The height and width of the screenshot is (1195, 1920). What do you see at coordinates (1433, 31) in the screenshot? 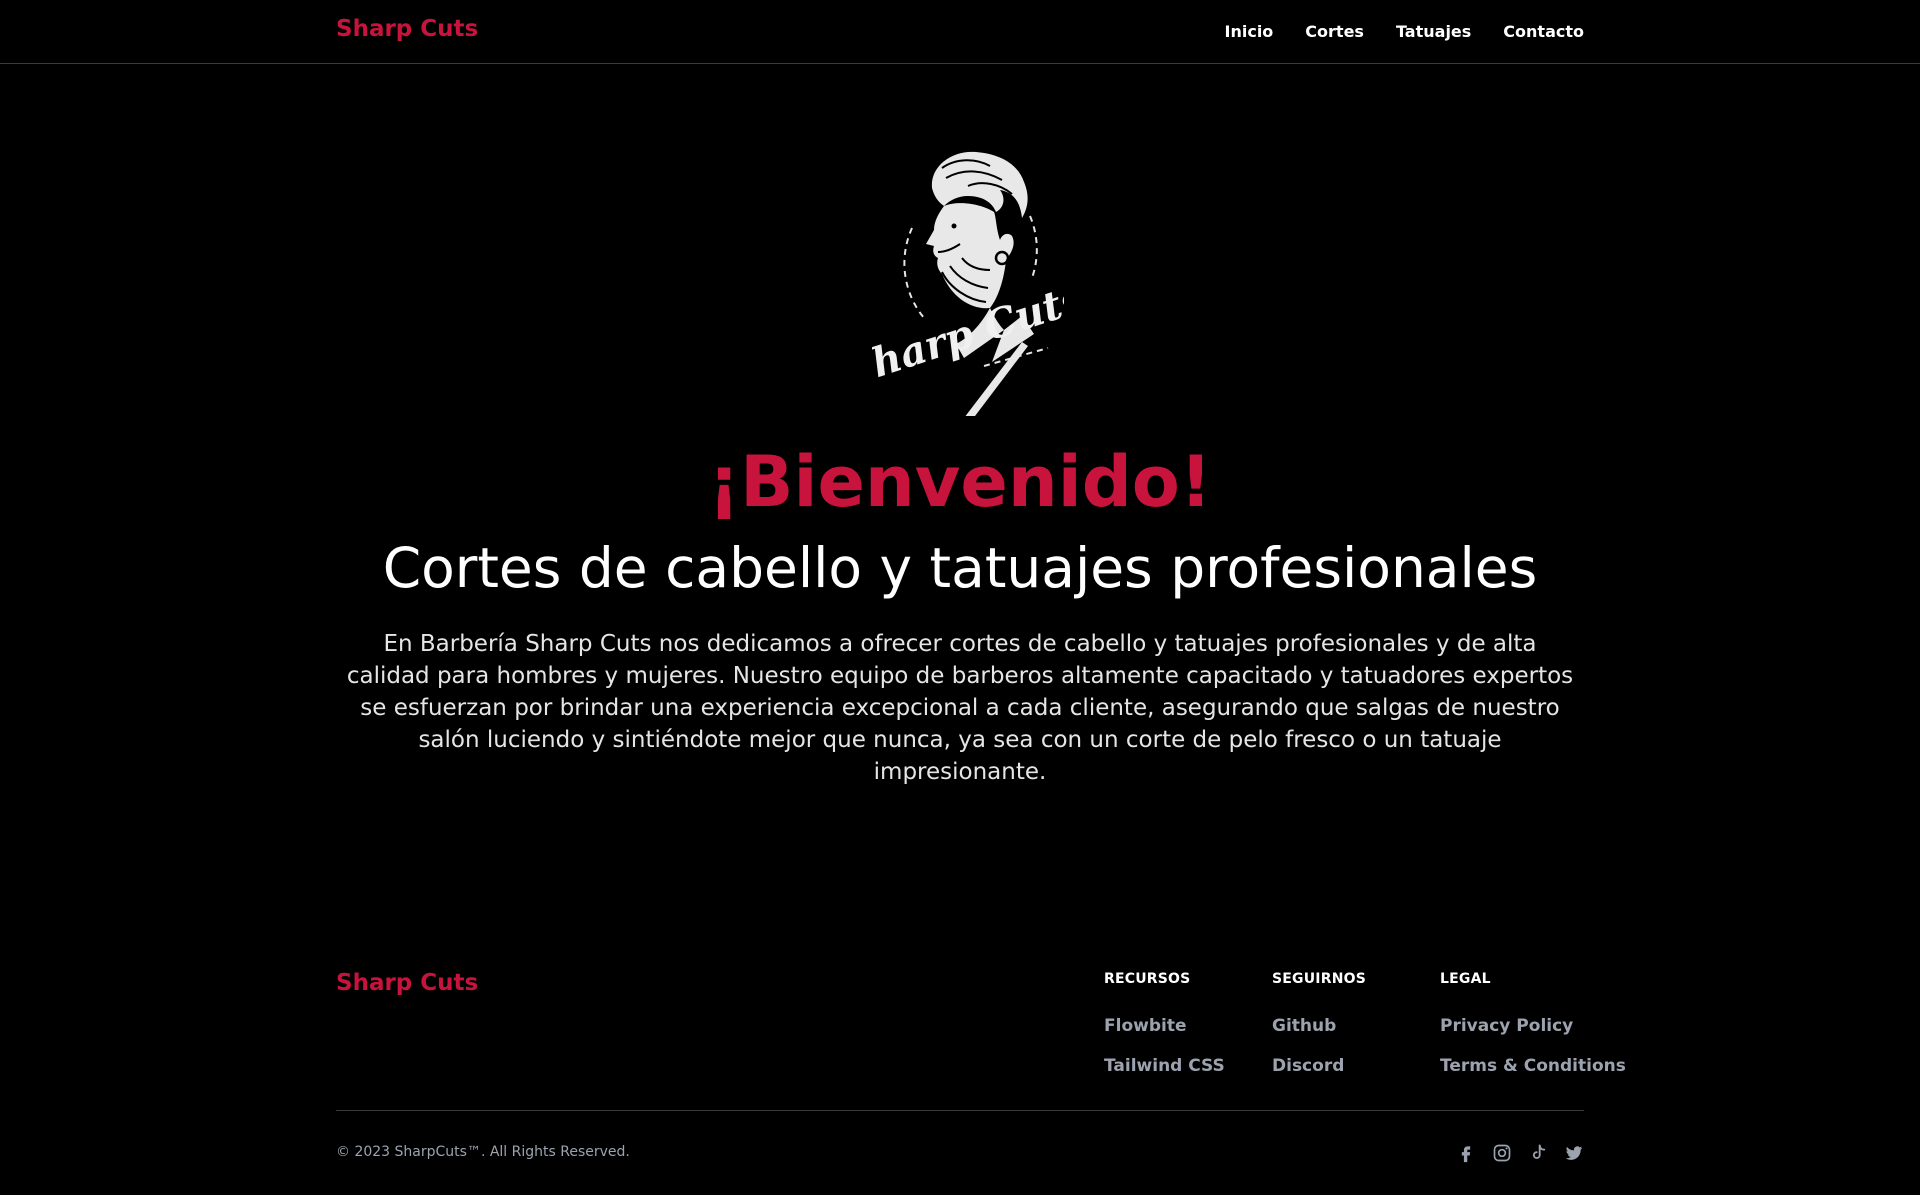
I see `nav-link-tatuajes: Tatuajes` at bounding box center [1433, 31].